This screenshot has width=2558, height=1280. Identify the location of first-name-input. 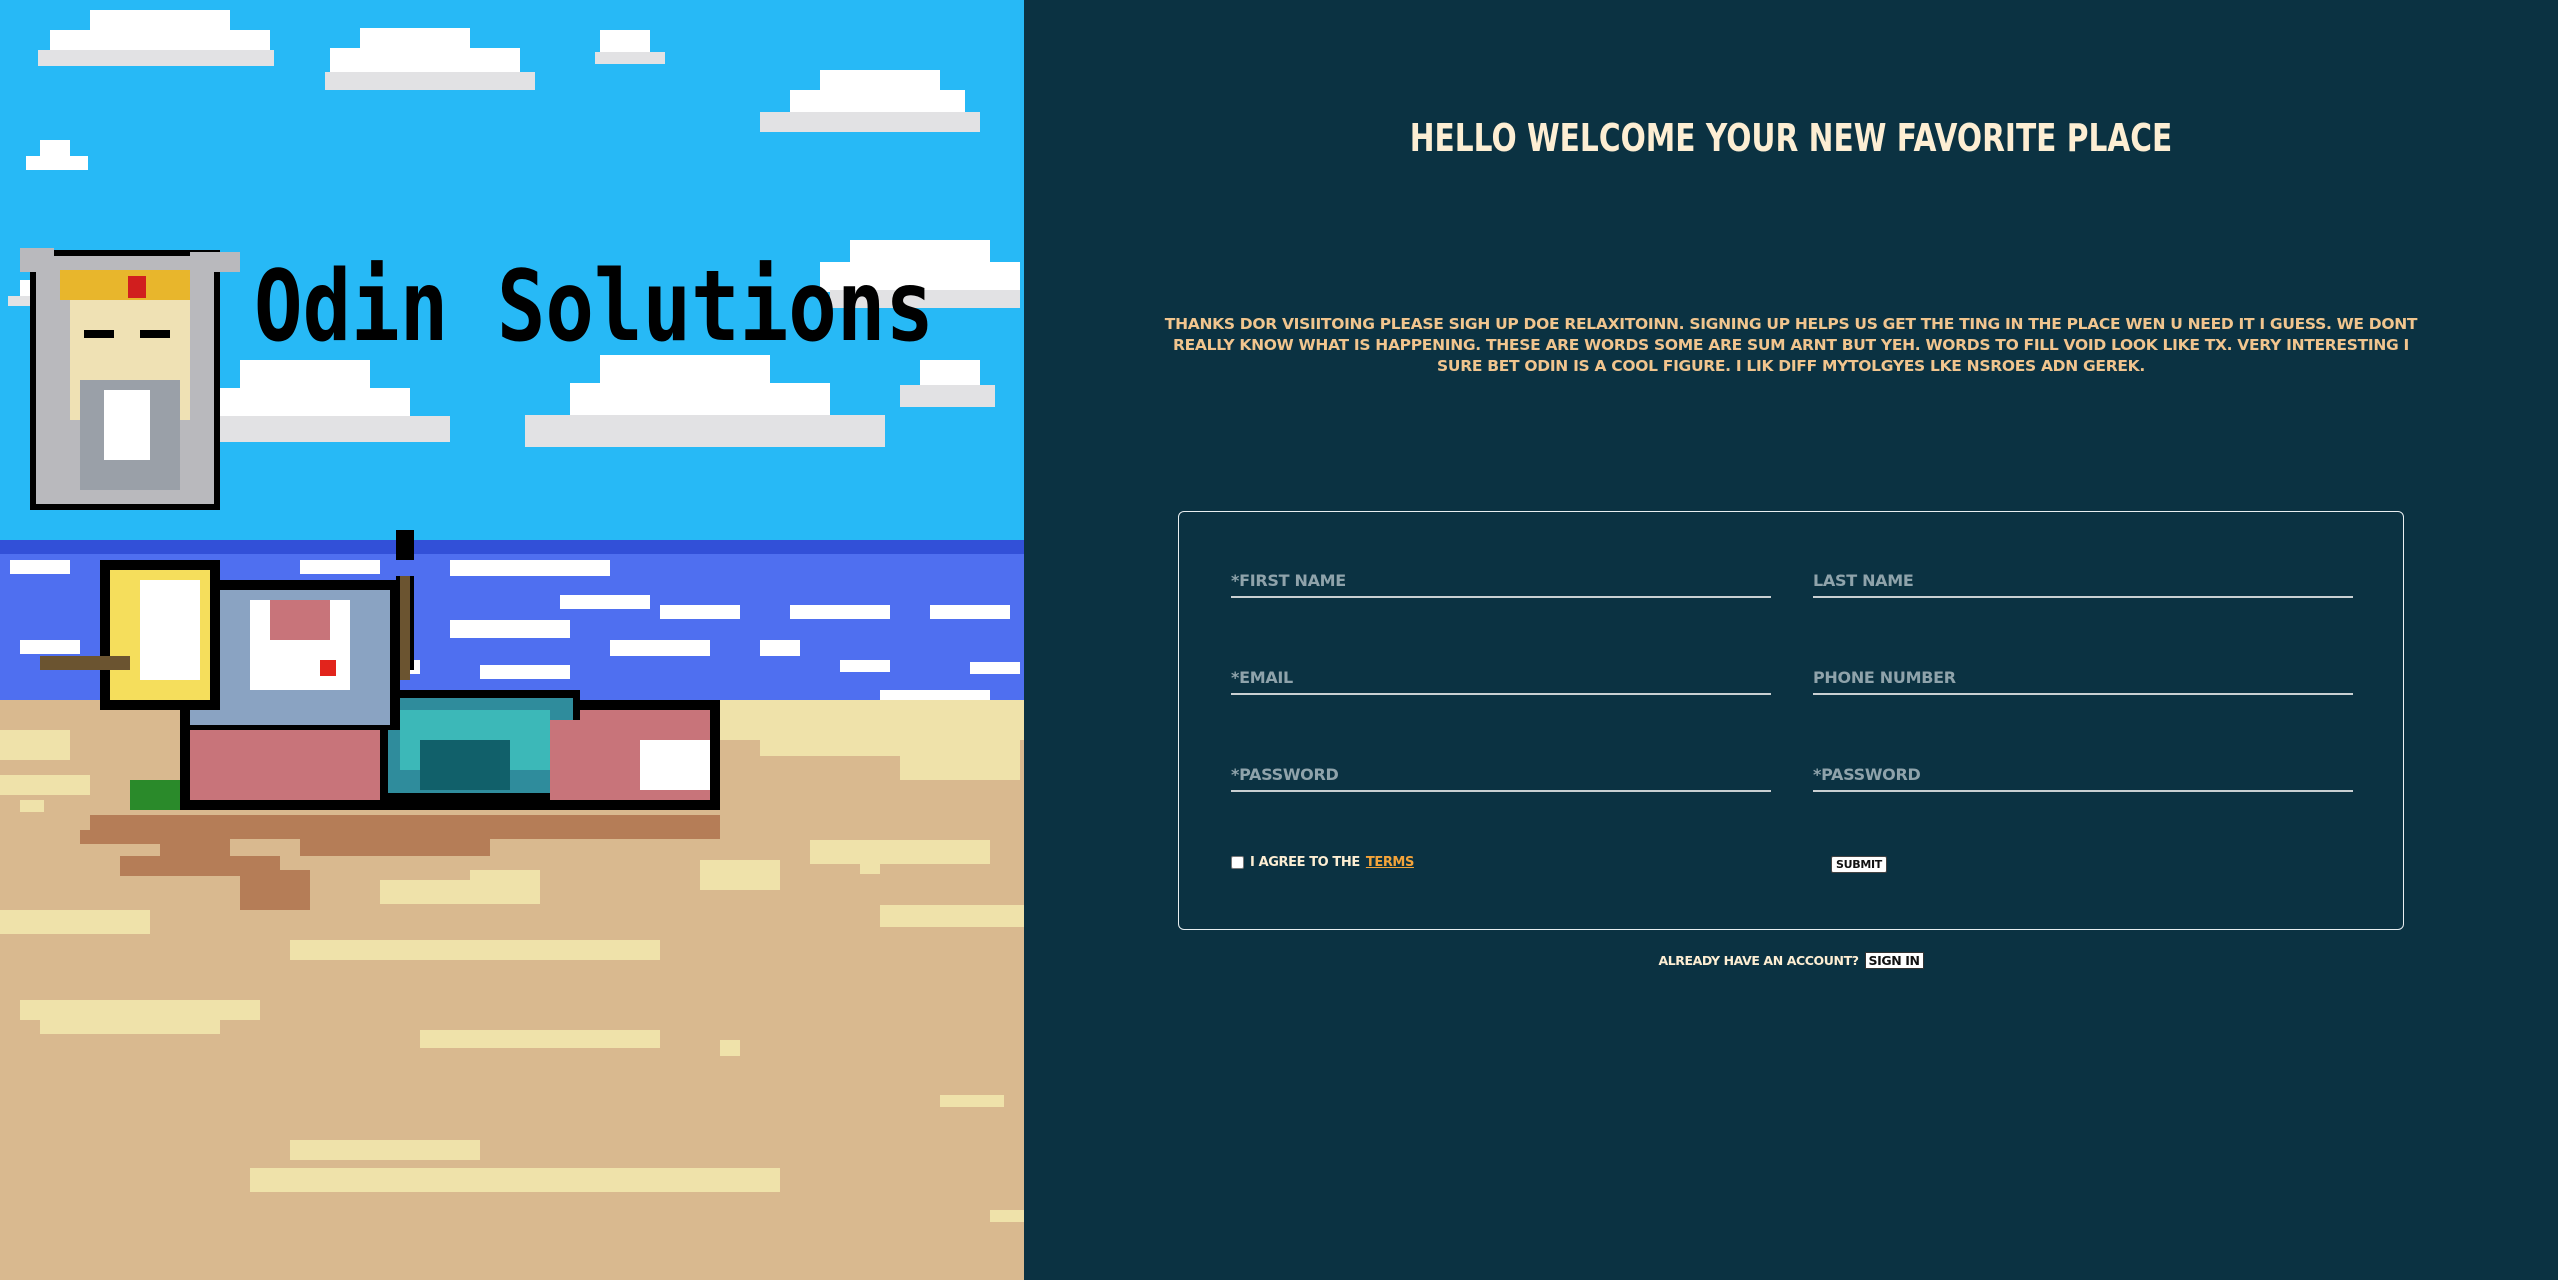
(1501, 580).